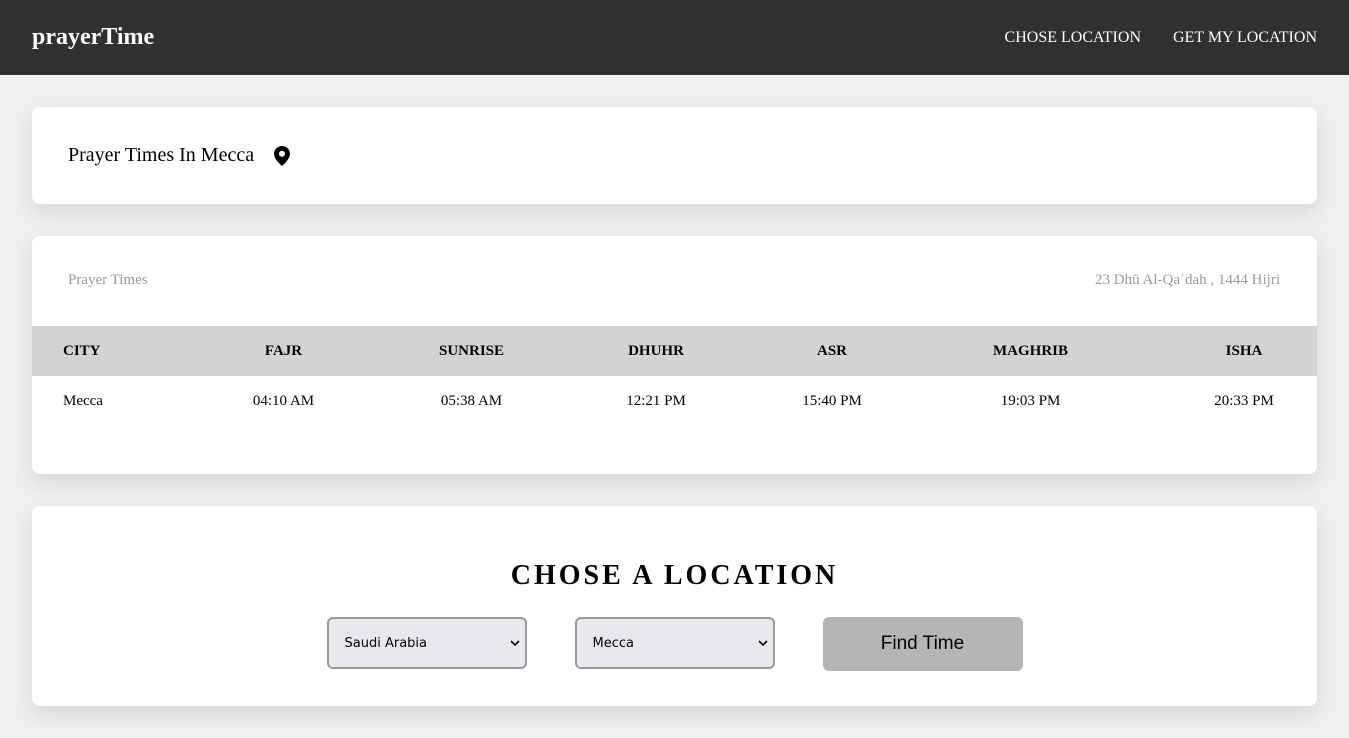  Describe the element at coordinates (1161, 38) in the screenshot. I see `nav-links: CHOSE LOCATION GET MY LOCATION` at that location.